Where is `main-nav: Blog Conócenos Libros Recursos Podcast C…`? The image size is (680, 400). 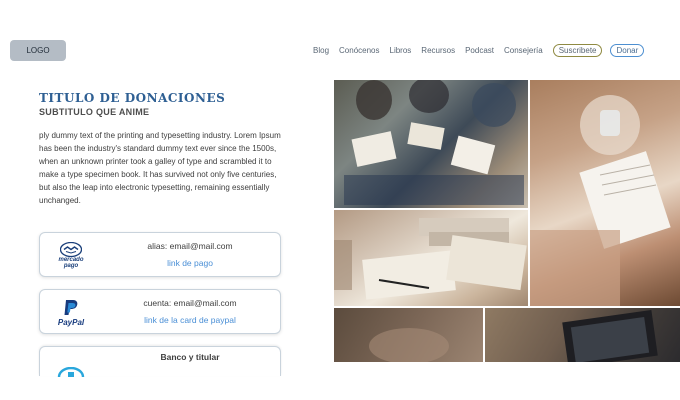 main-nav: Blog Conócenos Libros Recursos Podcast C… is located at coordinates (479, 50).